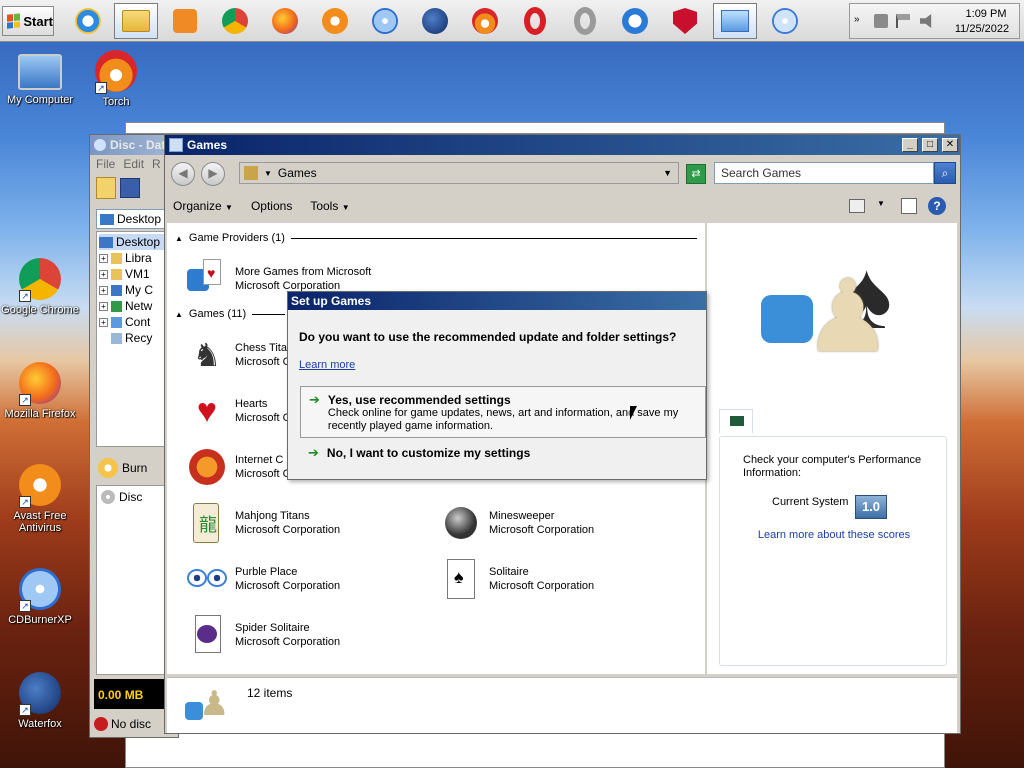  Describe the element at coordinates (130, 188) in the screenshot. I see `save-icon` at that location.